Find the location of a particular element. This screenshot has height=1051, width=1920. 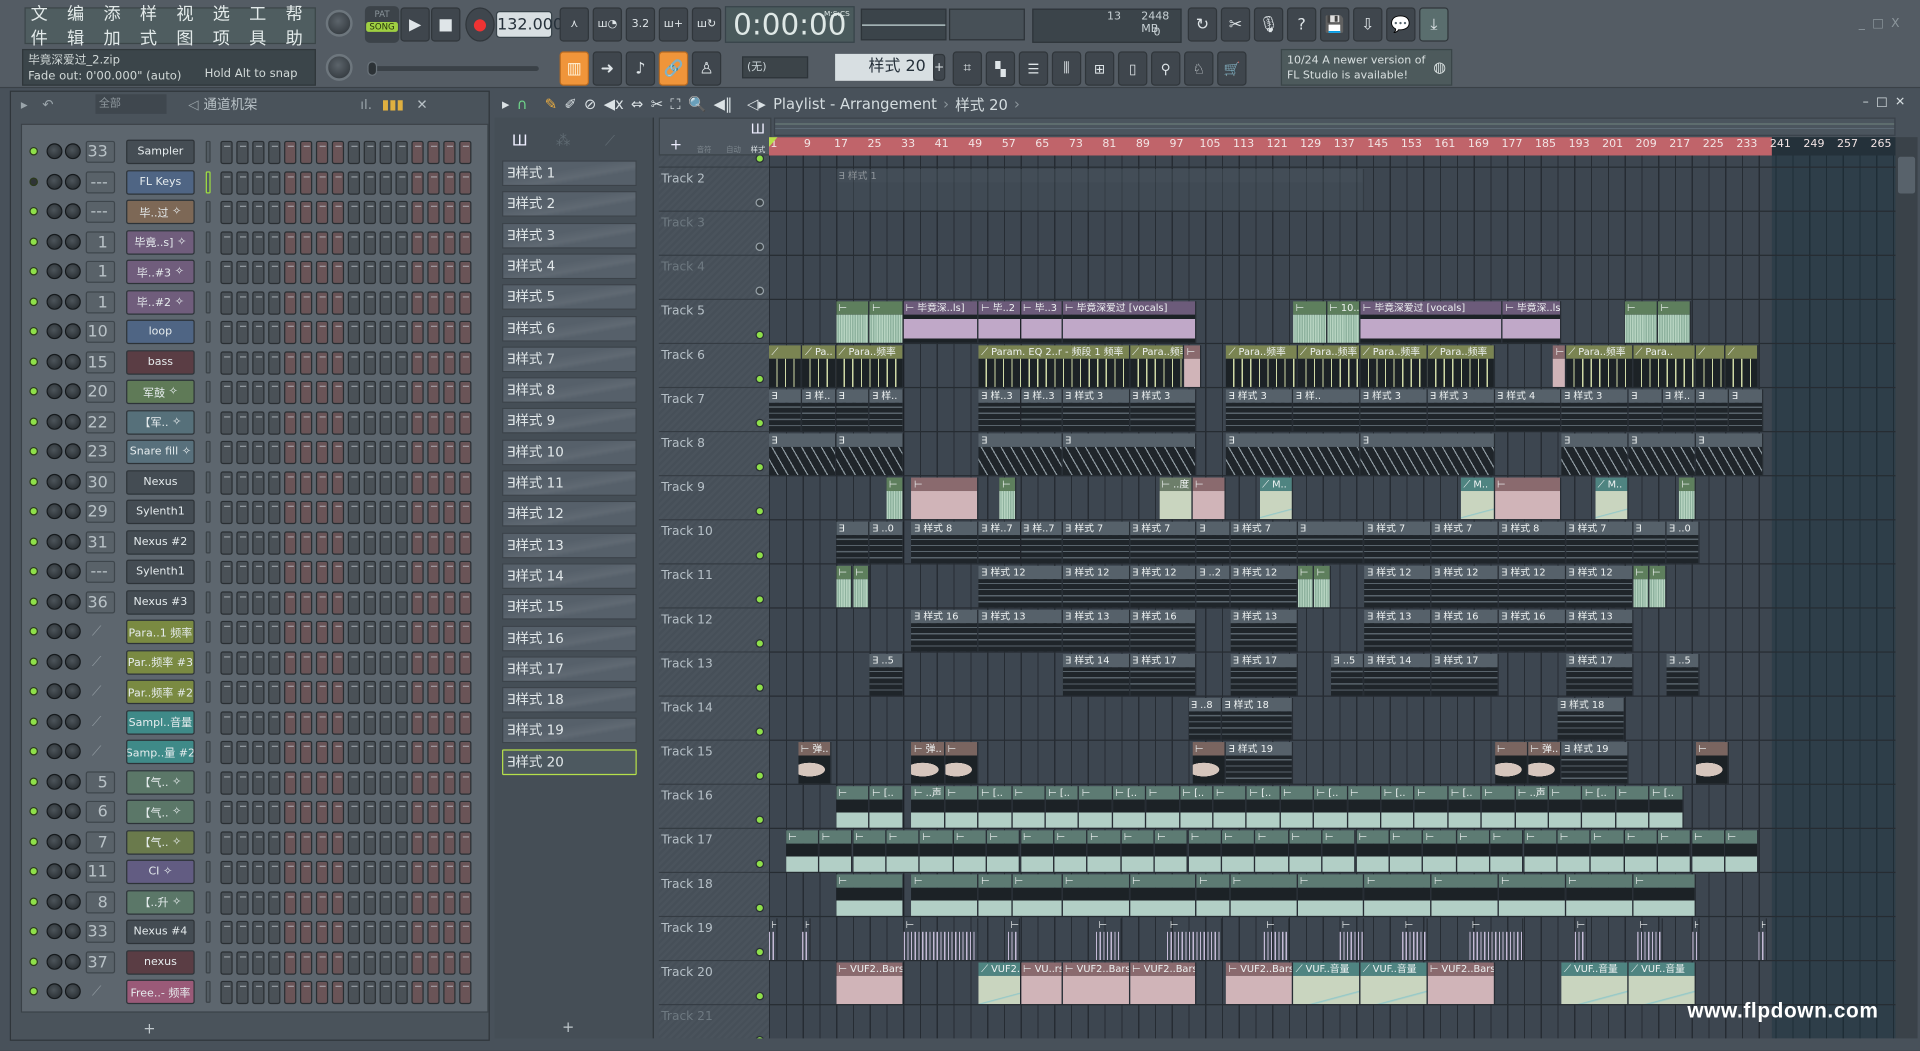

graph-icon: ıl. is located at coordinates (366, 104).